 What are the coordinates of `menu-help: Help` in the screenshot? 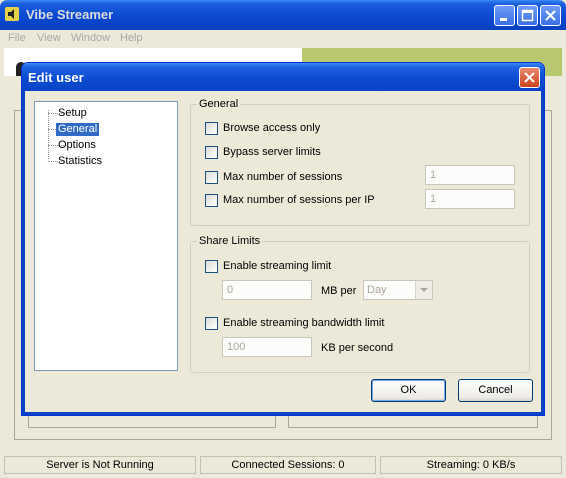 It's located at (131, 38).